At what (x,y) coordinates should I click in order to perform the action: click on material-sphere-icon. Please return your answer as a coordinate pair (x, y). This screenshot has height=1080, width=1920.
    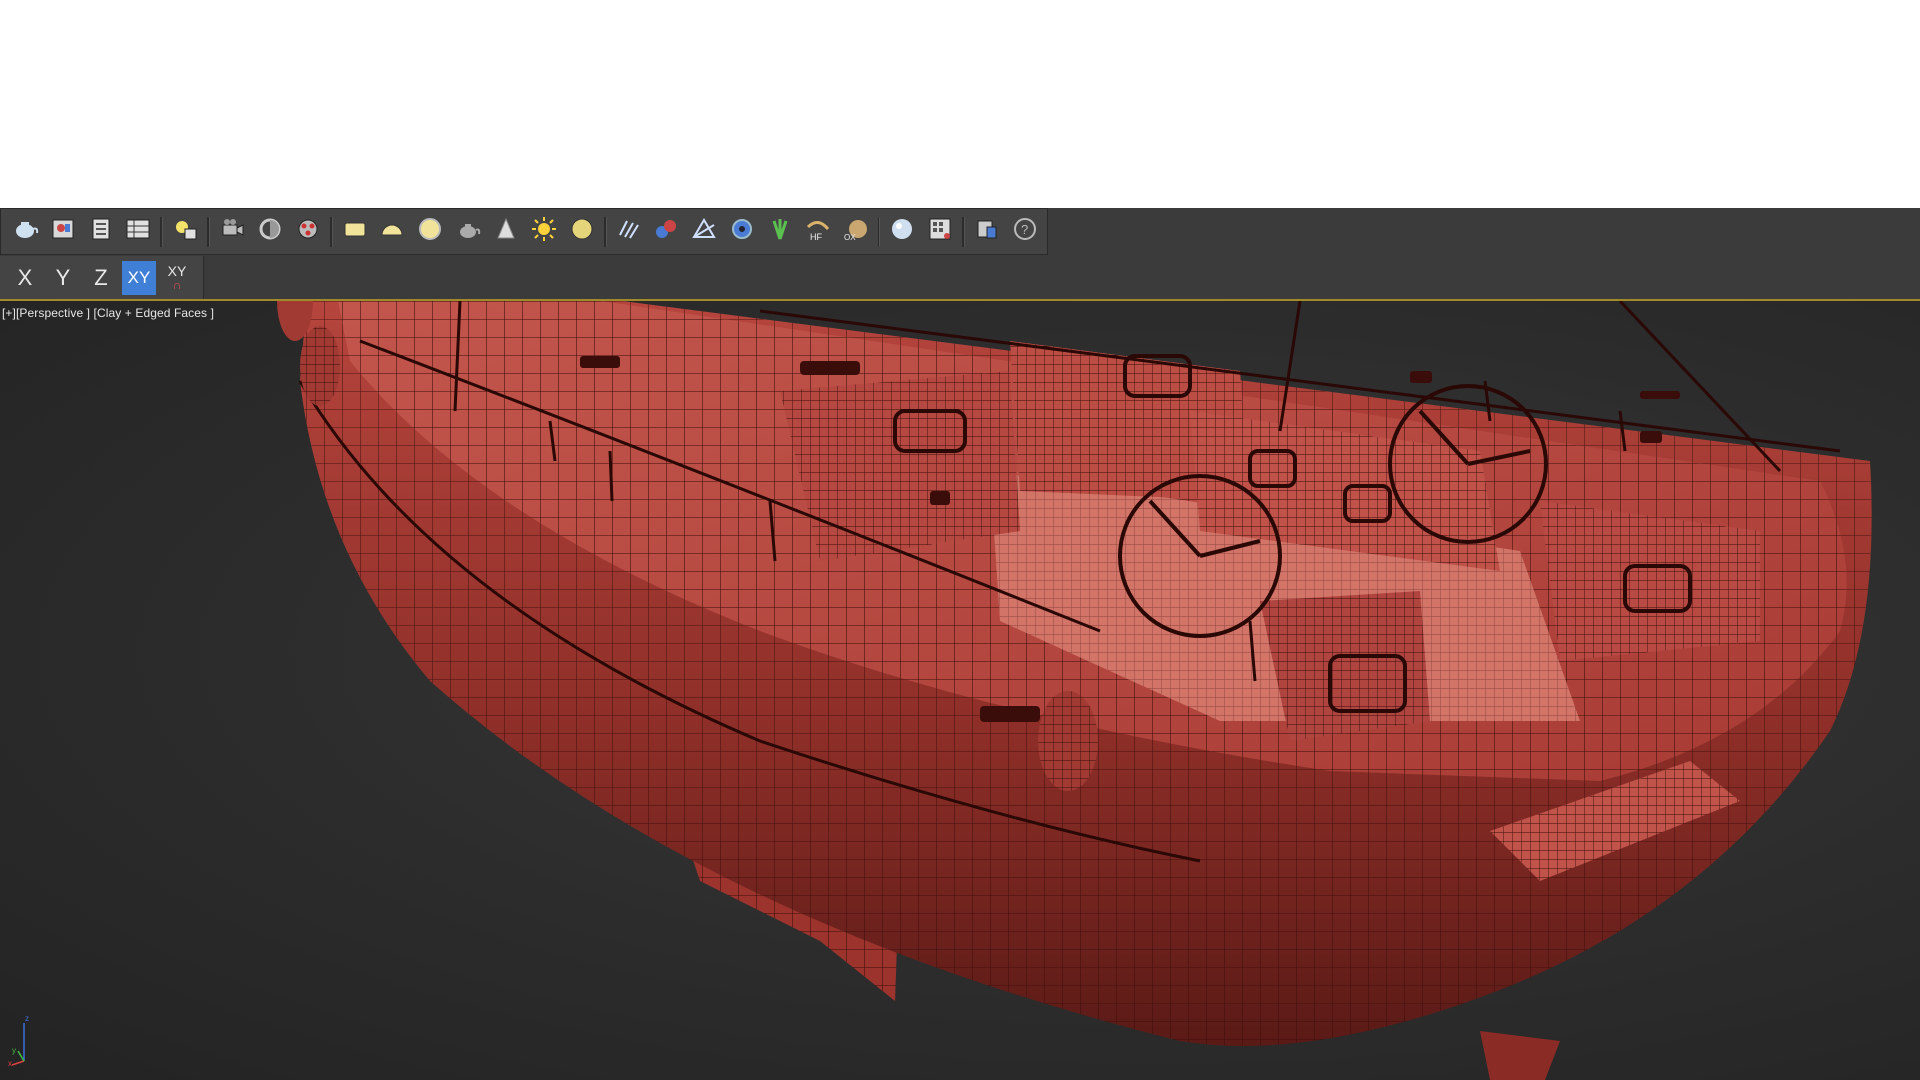
    Looking at the image, I should click on (902, 231).